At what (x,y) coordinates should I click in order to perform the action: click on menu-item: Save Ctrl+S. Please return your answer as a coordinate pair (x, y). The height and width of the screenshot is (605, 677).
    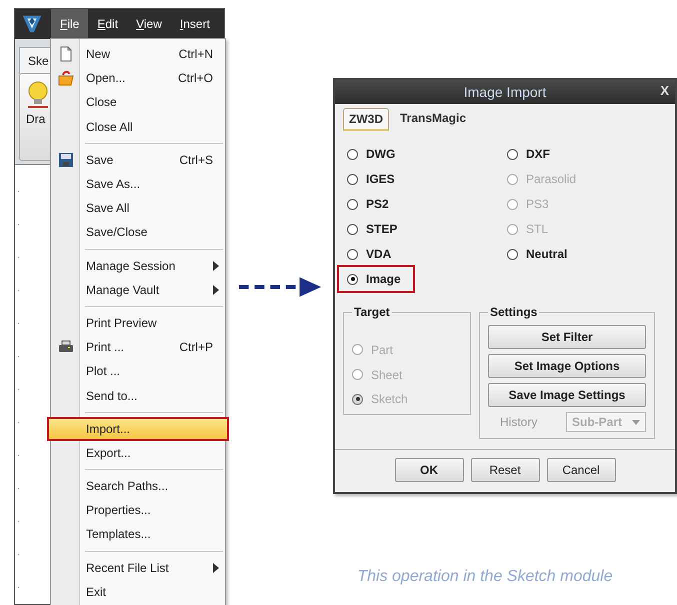
    Looking at the image, I should click on (138, 160).